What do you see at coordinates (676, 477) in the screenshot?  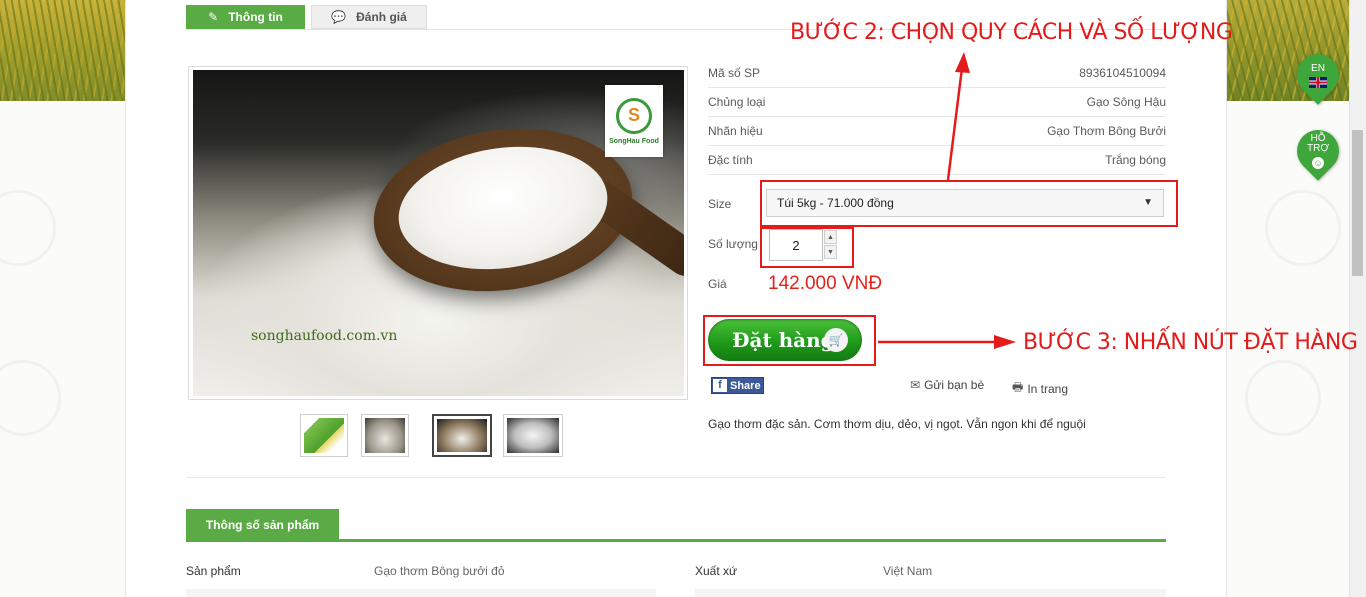 I see `divider` at bounding box center [676, 477].